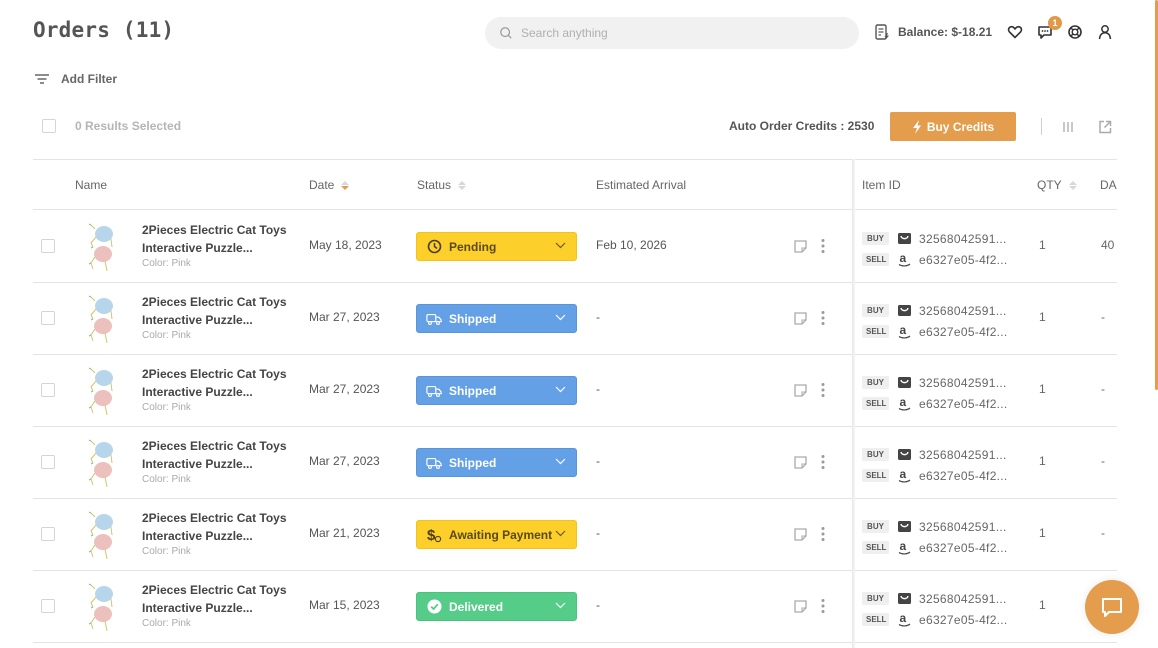 This screenshot has height=648, width=1158. I want to click on column-header-qty: QTY, so click(1057, 185).